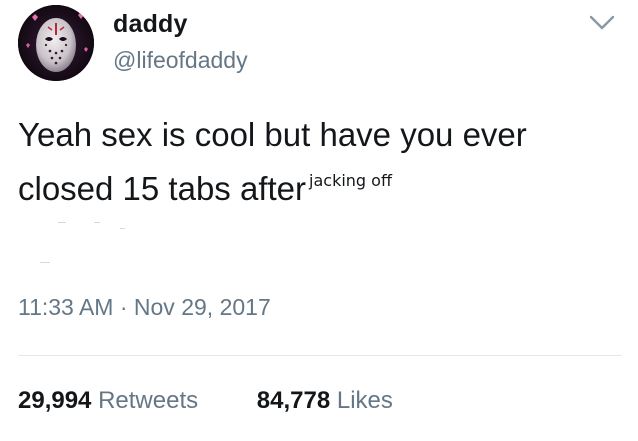 The width and height of the screenshot is (638, 441). I want to click on retweets-stat: 29,994 Retweets, so click(108, 401).